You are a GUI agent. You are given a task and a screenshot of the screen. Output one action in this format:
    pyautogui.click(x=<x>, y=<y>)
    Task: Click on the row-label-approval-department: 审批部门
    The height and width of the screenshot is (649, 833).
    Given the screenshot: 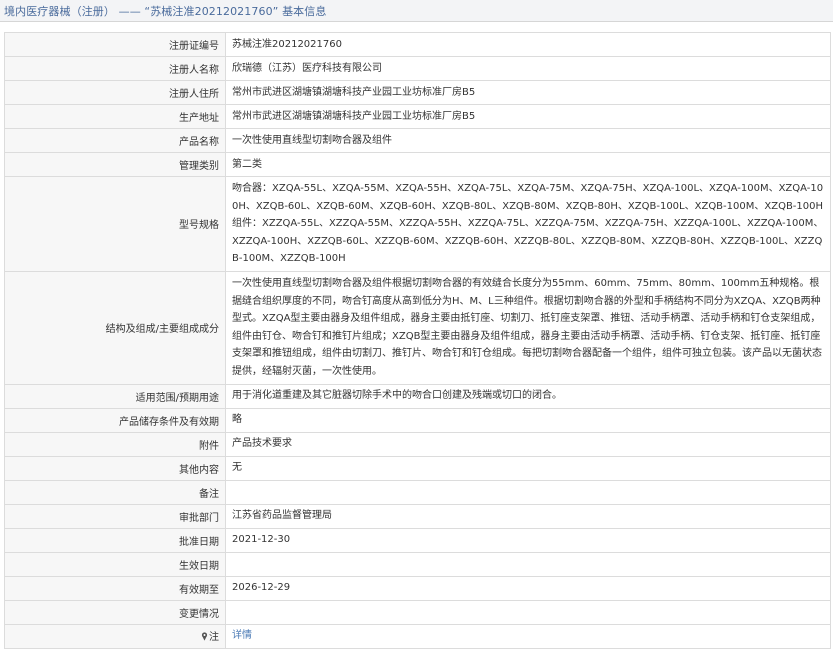 What is the action you would take?
    pyautogui.click(x=115, y=516)
    